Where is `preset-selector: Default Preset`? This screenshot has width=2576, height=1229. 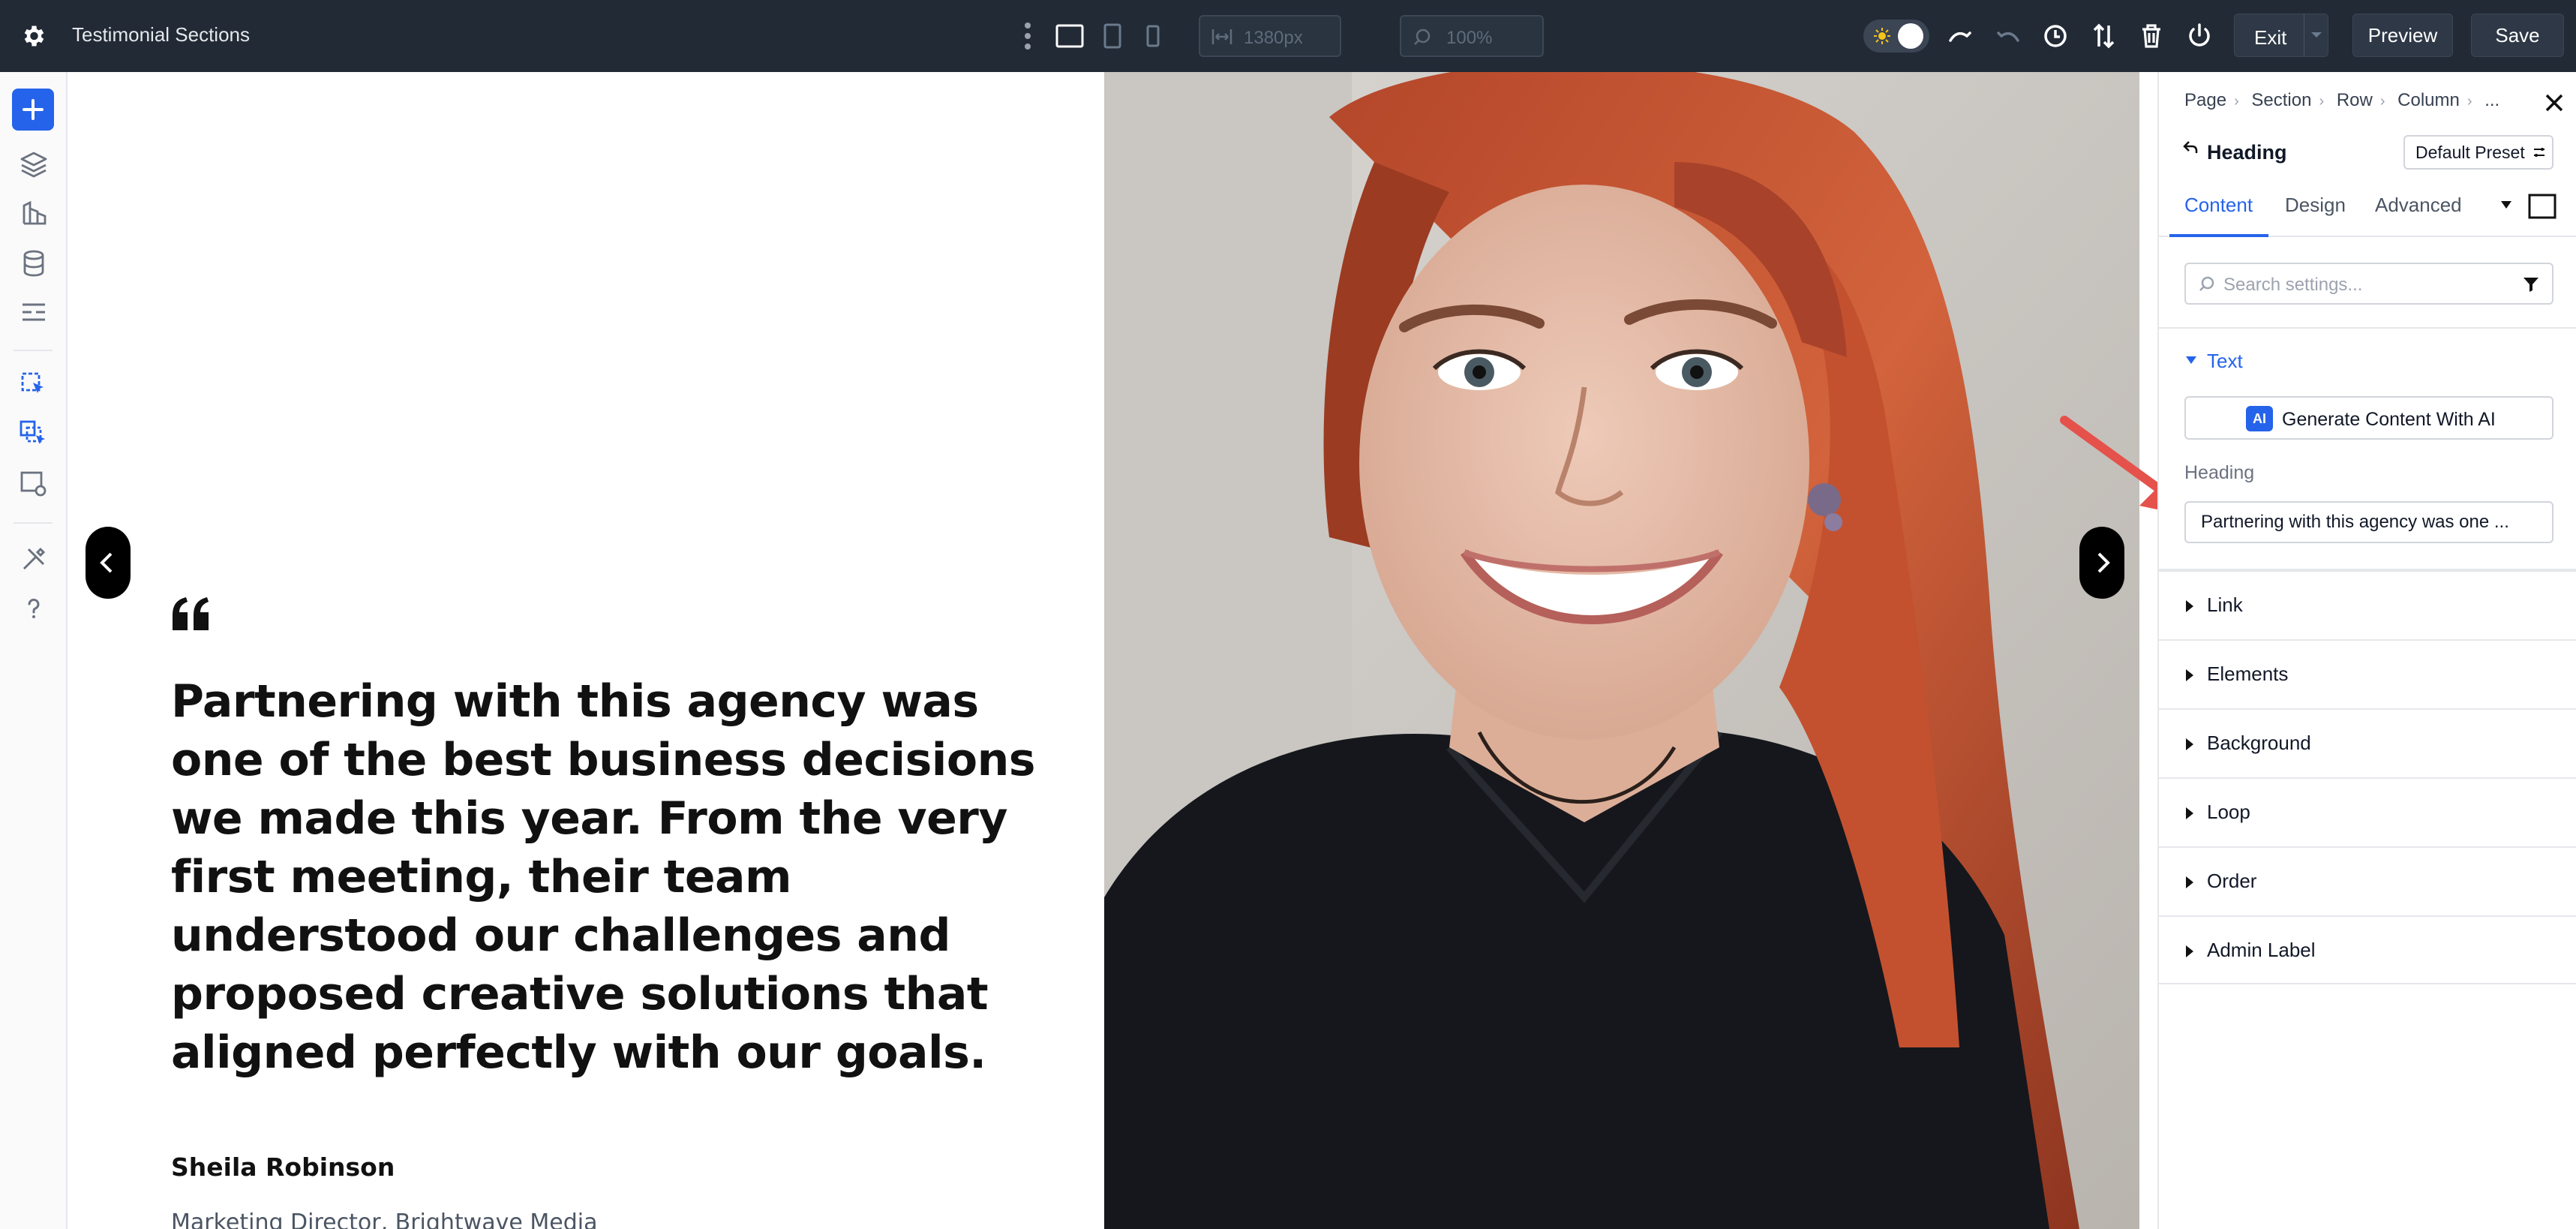 preset-selector: Default Preset is located at coordinates (2478, 152).